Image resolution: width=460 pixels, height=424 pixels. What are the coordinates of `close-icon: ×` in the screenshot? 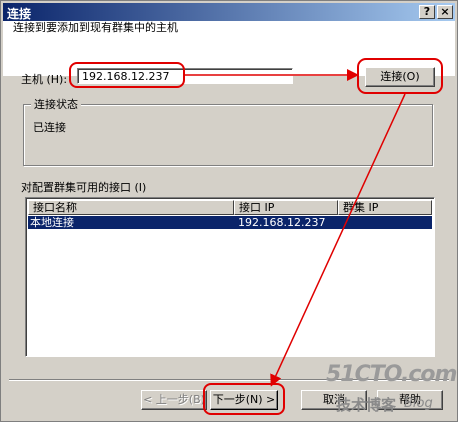 It's located at (445, 12).